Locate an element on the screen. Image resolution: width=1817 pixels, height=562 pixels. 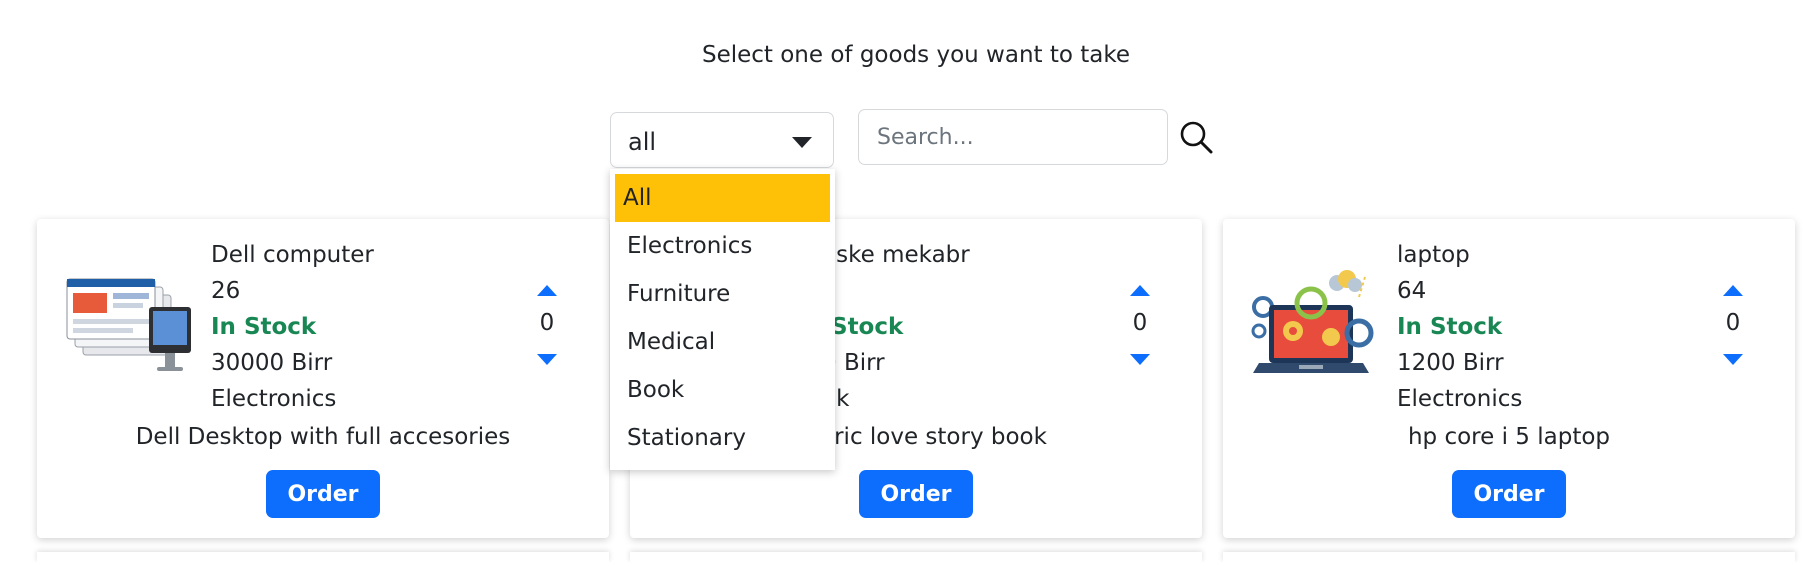
product-name: laptop is located at coordinates (1433, 255).